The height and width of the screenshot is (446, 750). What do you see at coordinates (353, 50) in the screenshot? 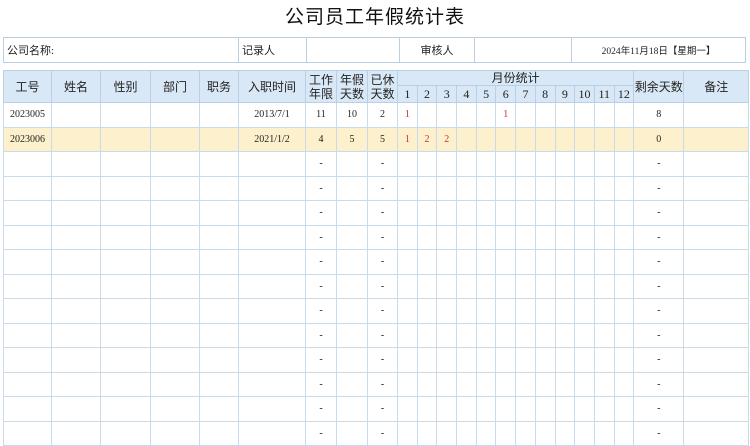
I see `recorder-value` at bounding box center [353, 50].